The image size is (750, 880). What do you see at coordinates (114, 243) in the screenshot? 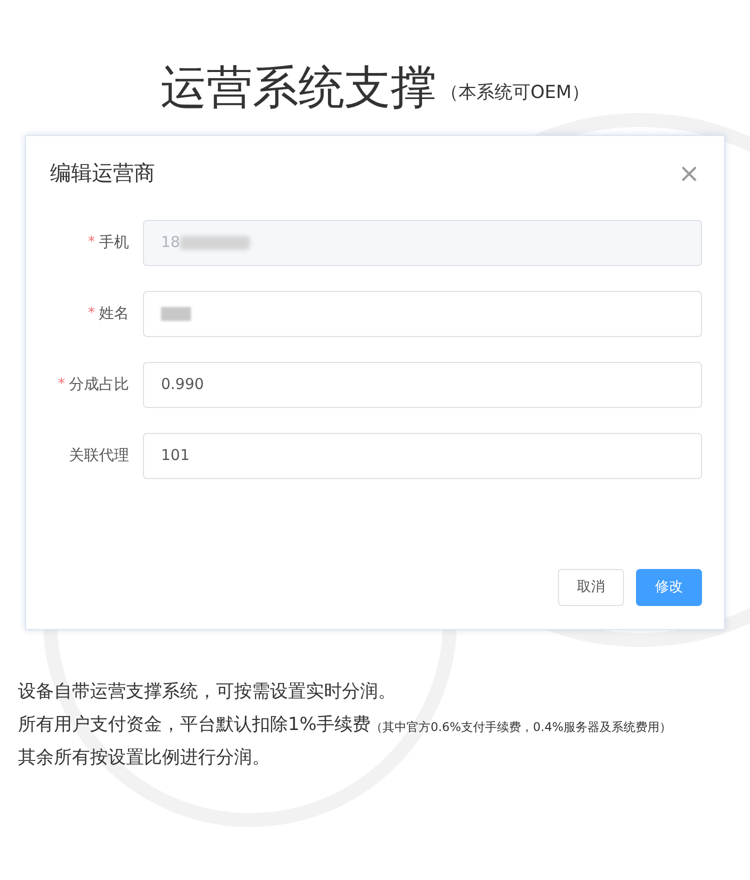
I see `field-label: 手机` at bounding box center [114, 243].